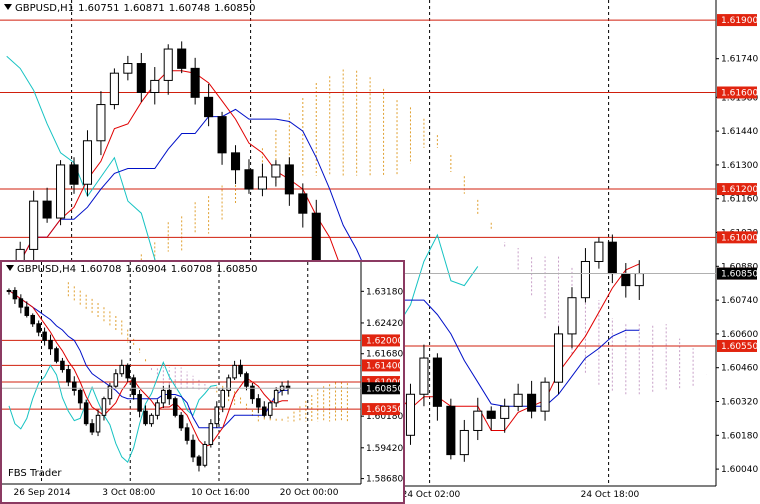 Image resolution: width=760 pixels, height=504 pixels. Describe the element at coordinates (309, 493) in the screenshot. I see `x-tick-label: 20 Oct 00:00` at that location.